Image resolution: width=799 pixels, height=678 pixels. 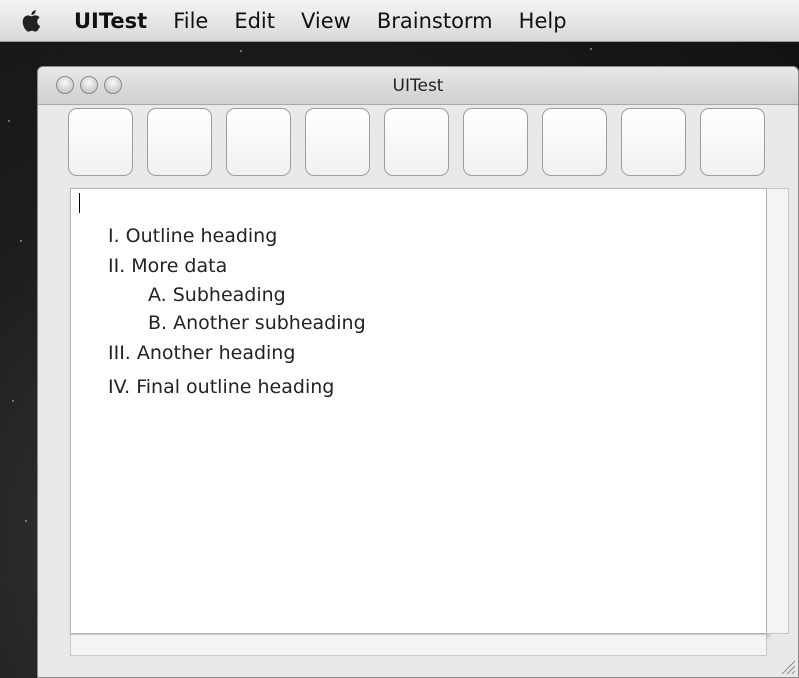 I want to click on menu-item-help: Help, so click(x=543, y=21).